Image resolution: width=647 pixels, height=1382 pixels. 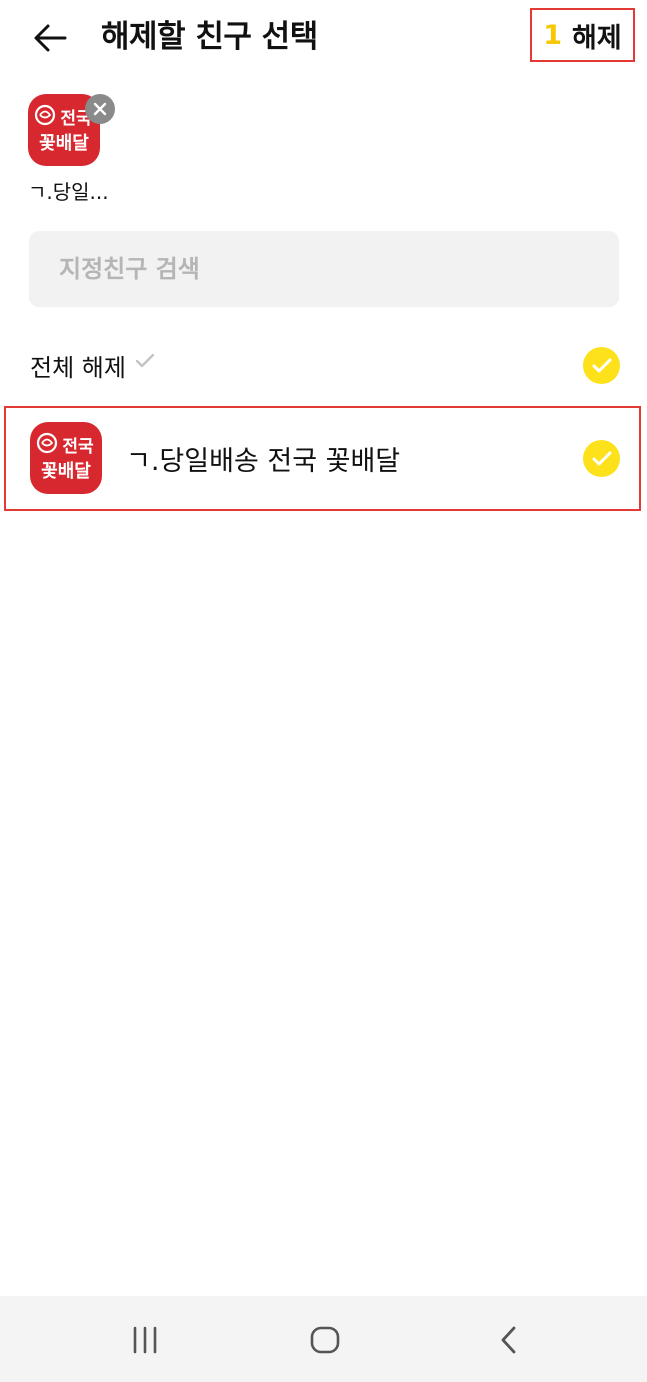 I want to click on nav-back-button, so click(x=508, y=1340).